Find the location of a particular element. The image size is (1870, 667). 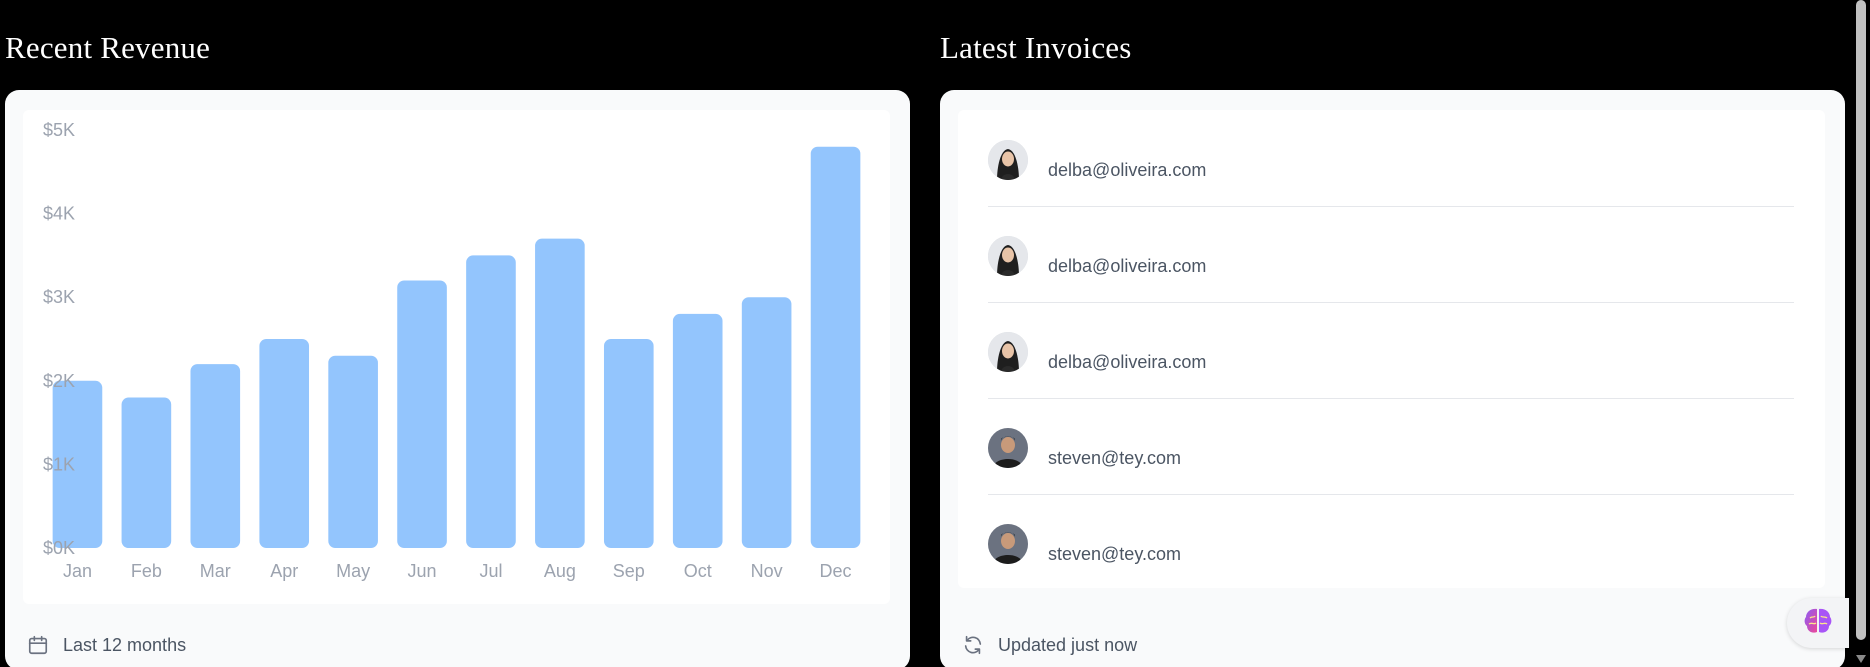

bar-feb is located at coordinates (146, 472).